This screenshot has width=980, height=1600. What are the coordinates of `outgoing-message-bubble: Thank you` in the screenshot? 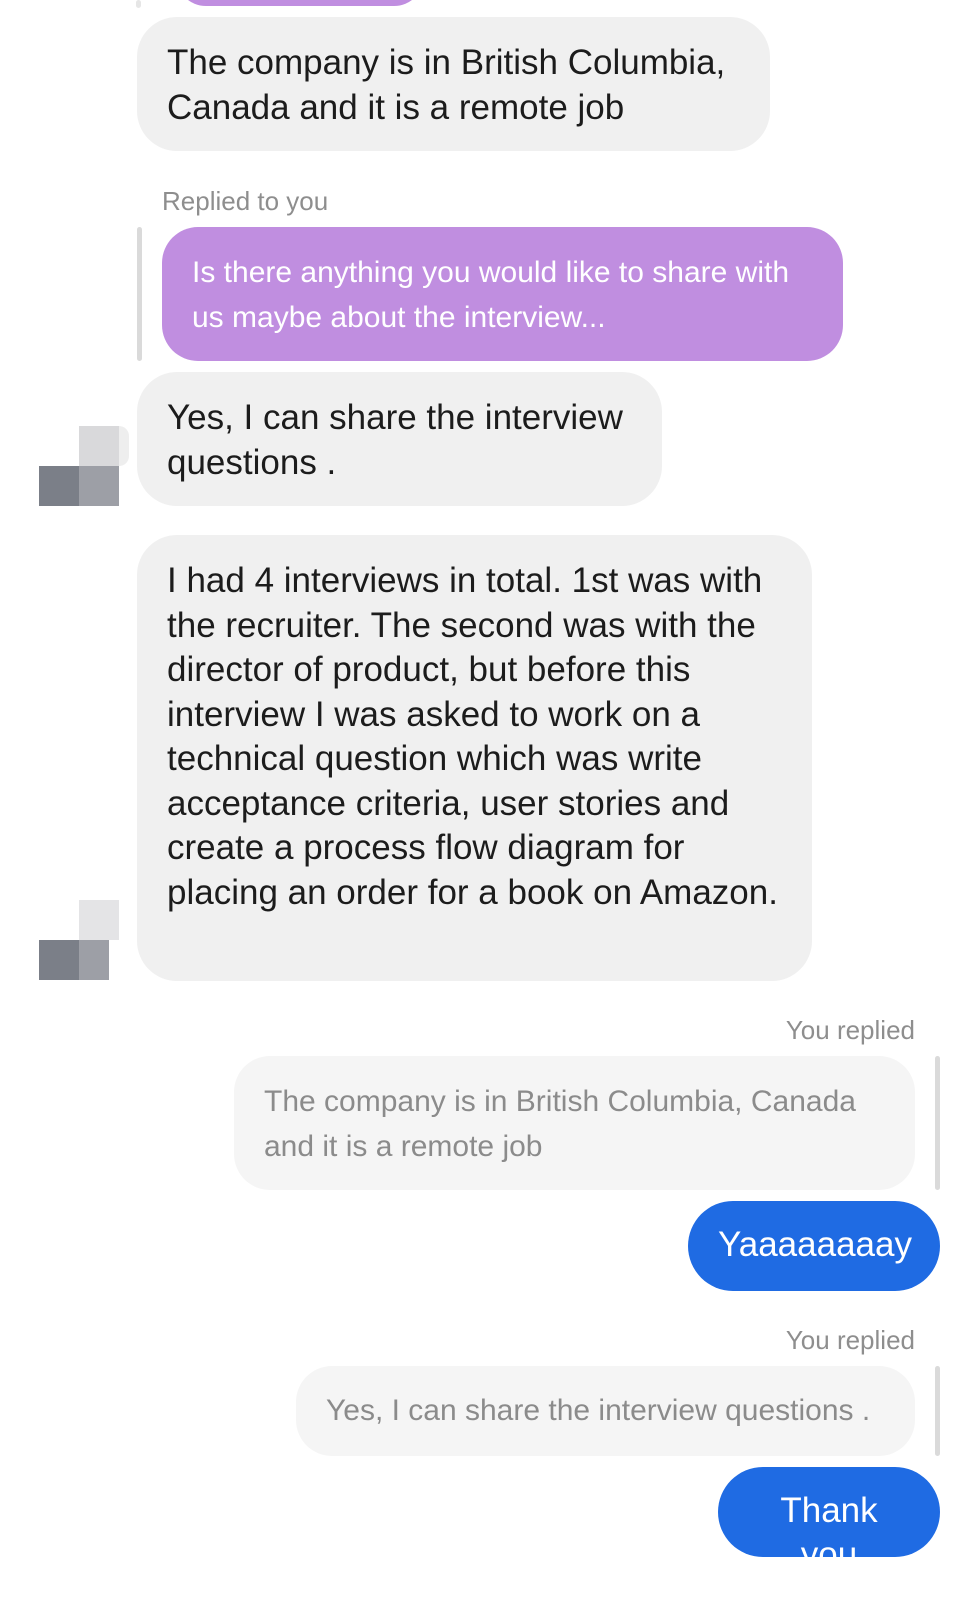 It's located at (829, 1520).